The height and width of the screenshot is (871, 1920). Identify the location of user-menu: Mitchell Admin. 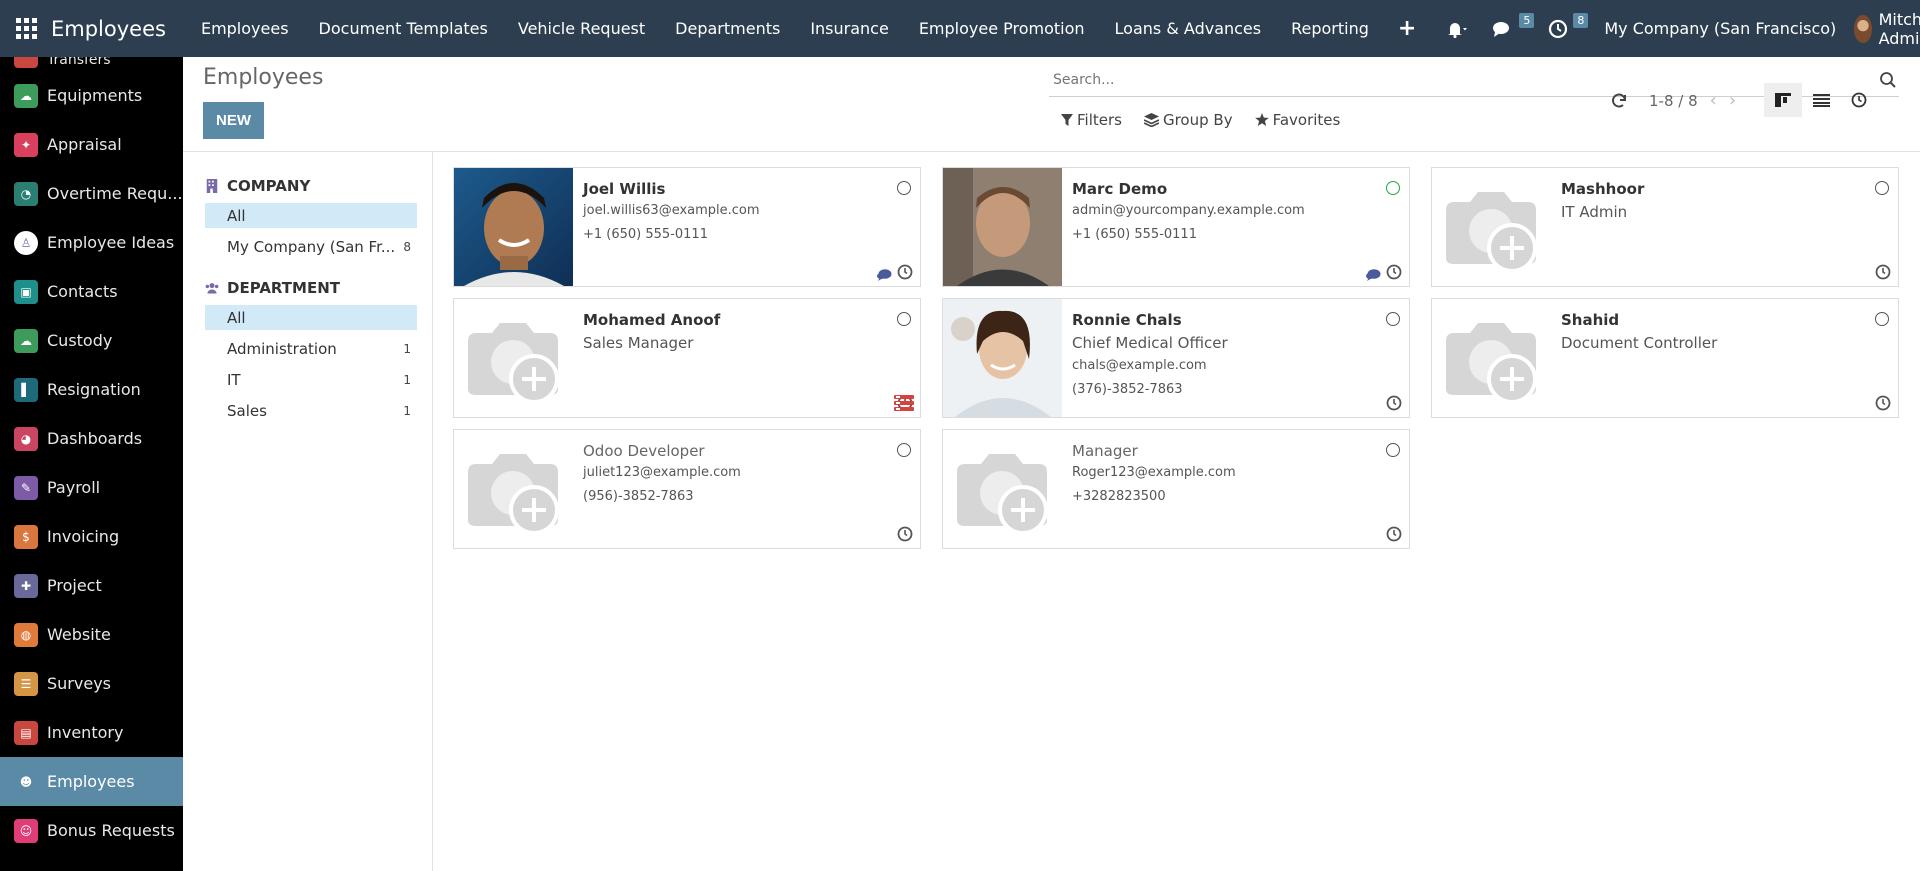
(1885, 29).